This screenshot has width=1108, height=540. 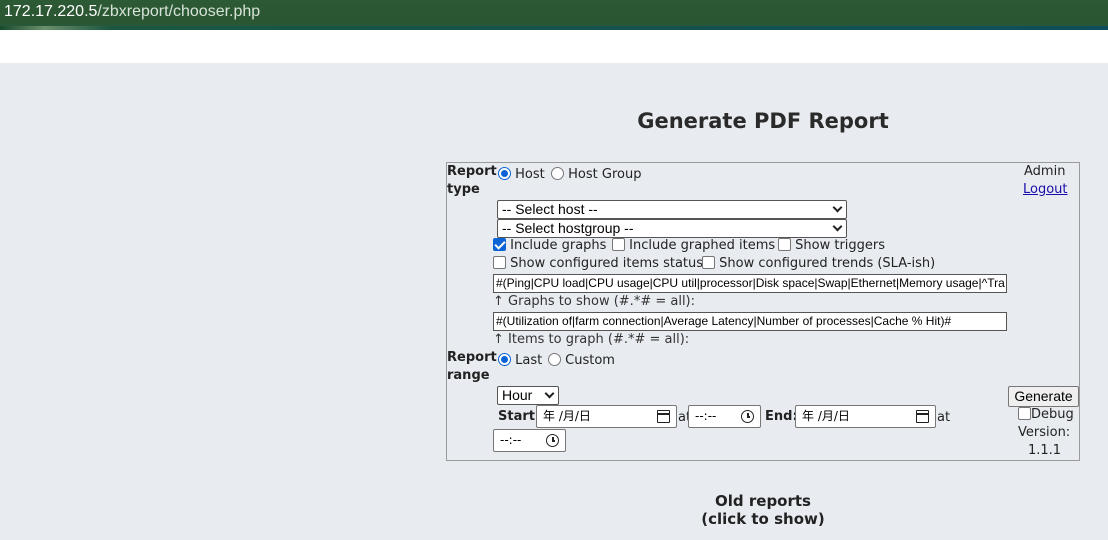 I want to click on show-items-status-label: Show configured items status, so click(x=607, y=263).